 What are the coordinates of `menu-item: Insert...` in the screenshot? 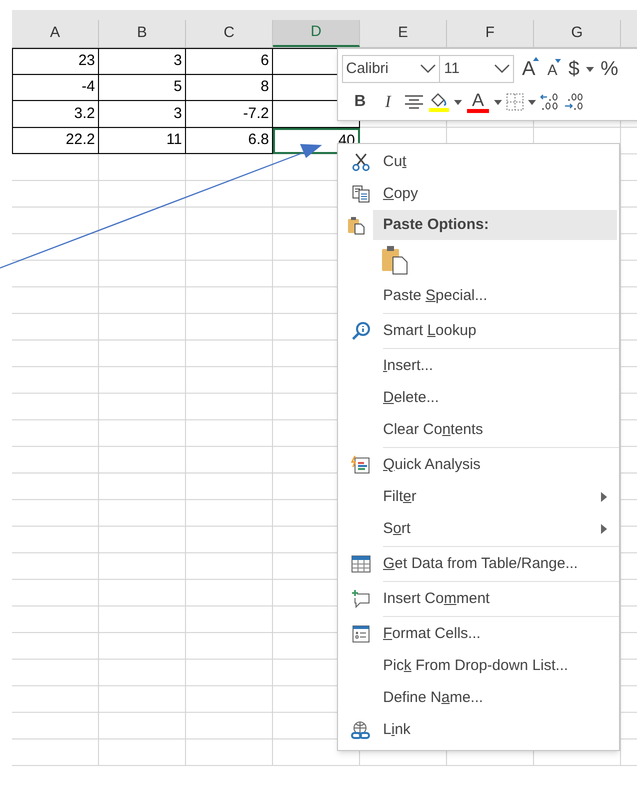 It's located at (478, 366).